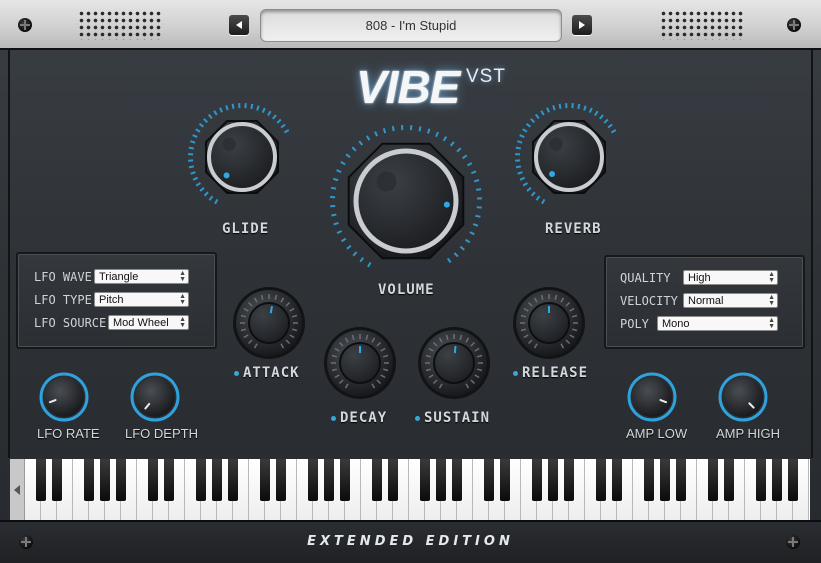 Image resolution: width=821 pixels, height=563 pixels. What do you see at coordinates (717, 323) in the screenshot?
I see `poly-select: Mono ▲ ▼` at bounding box center [717, 323].